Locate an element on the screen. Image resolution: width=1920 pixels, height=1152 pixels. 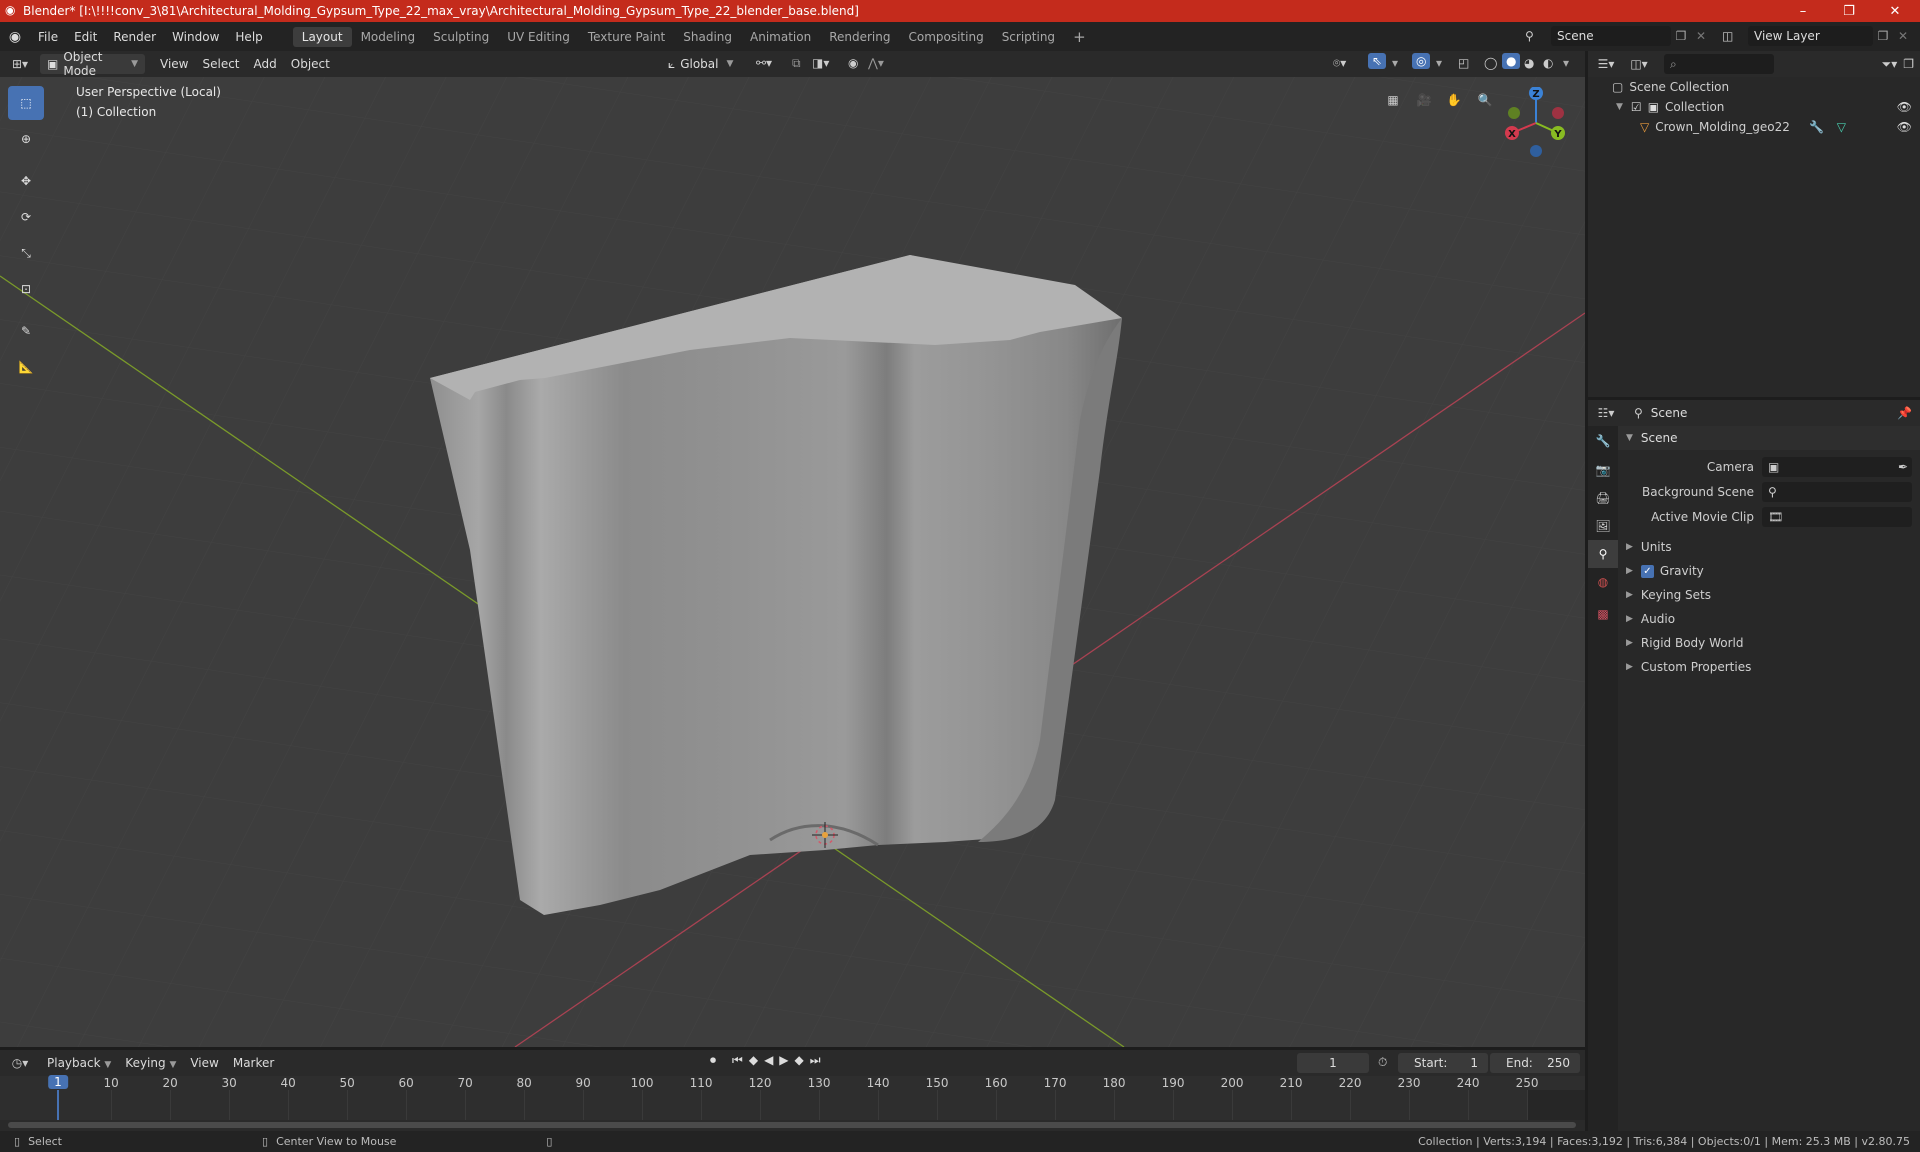
solid-shading-icon: ● is located at coordinates (1511, 61).